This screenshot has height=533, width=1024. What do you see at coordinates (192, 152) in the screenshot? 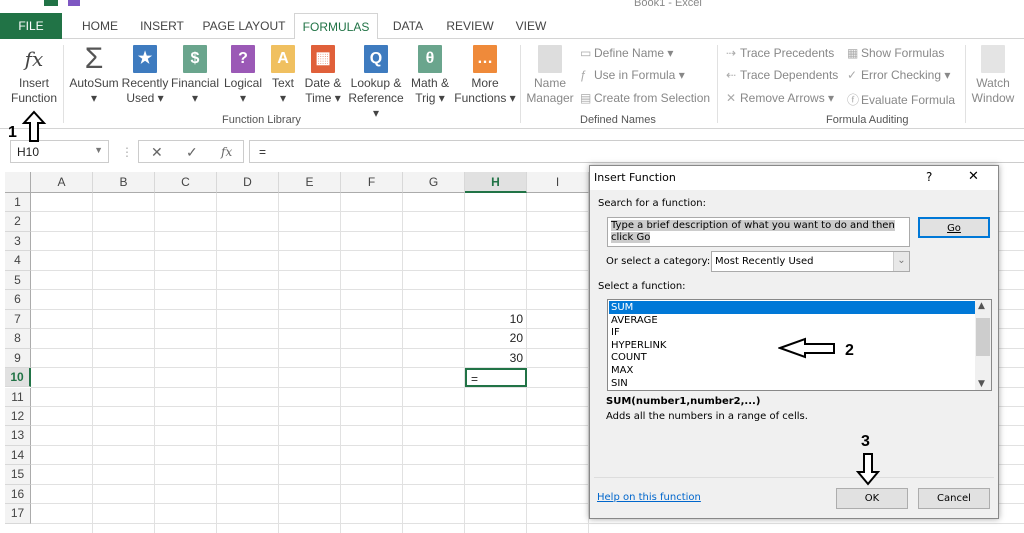
I see `enter-icon: ✓` at bounding box center [192, 152].